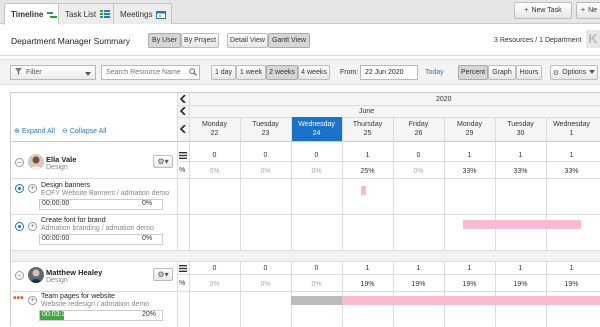 The image size is (600, 327). Describe the element at coordinates (147, 238) in the screenshot. I see `task-percent: 0%` at that location.